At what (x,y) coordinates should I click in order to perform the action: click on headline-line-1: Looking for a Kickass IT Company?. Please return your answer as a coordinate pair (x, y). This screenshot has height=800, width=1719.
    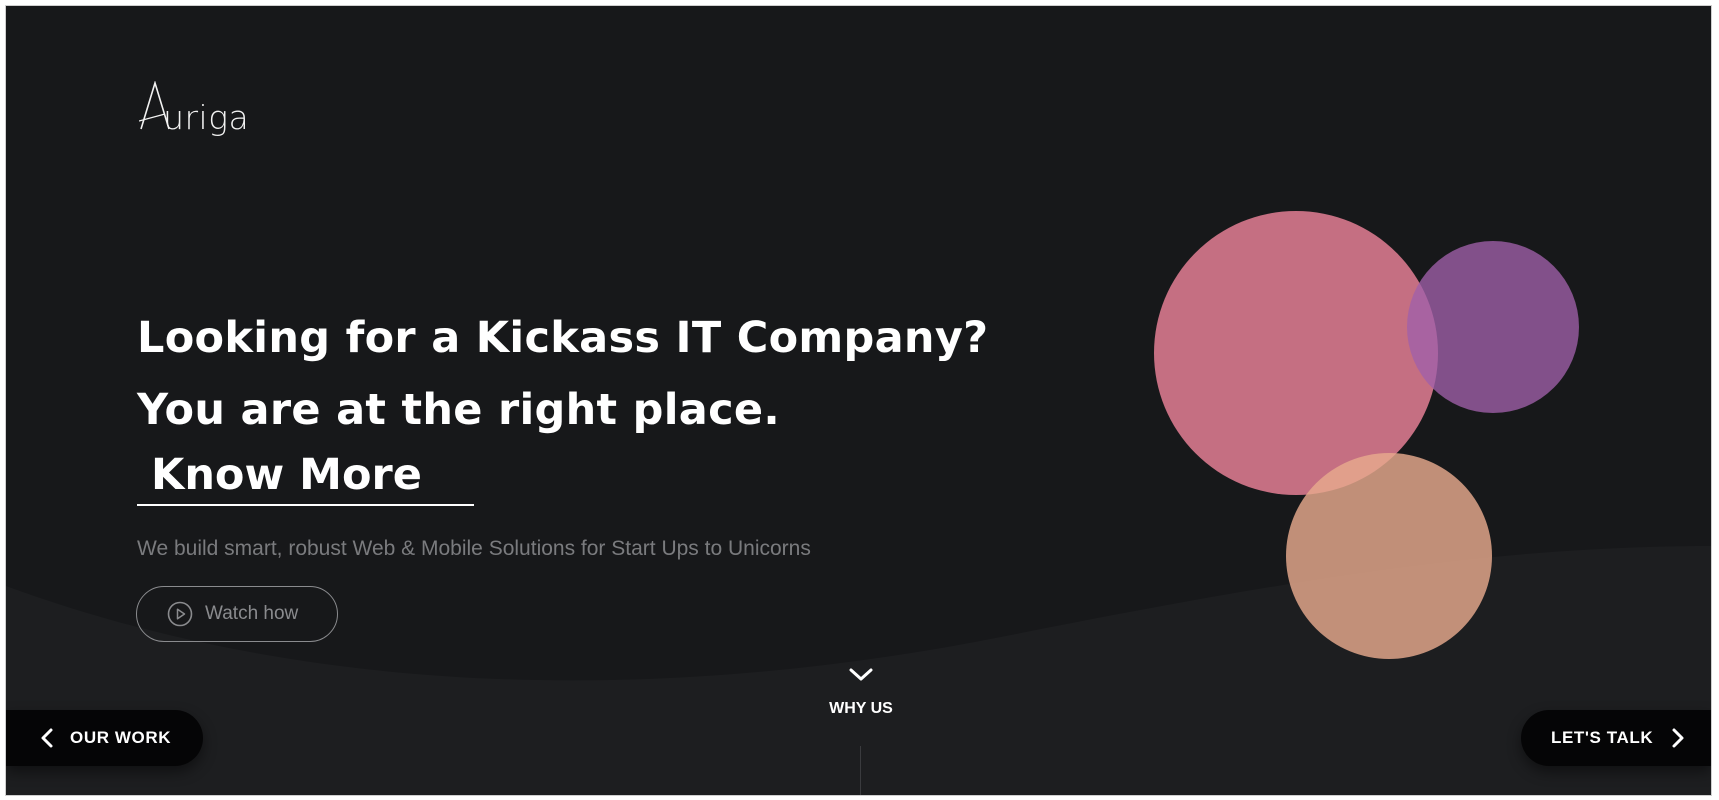
    Looking at the image, I should click on (563, 338).